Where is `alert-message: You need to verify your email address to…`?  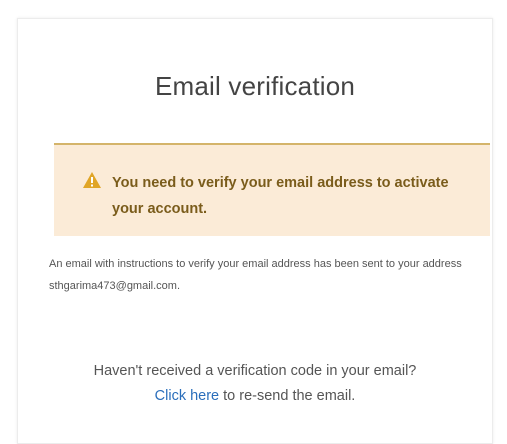 alert-message: You need to verify your email address to… is located at coordinates (280, 196).